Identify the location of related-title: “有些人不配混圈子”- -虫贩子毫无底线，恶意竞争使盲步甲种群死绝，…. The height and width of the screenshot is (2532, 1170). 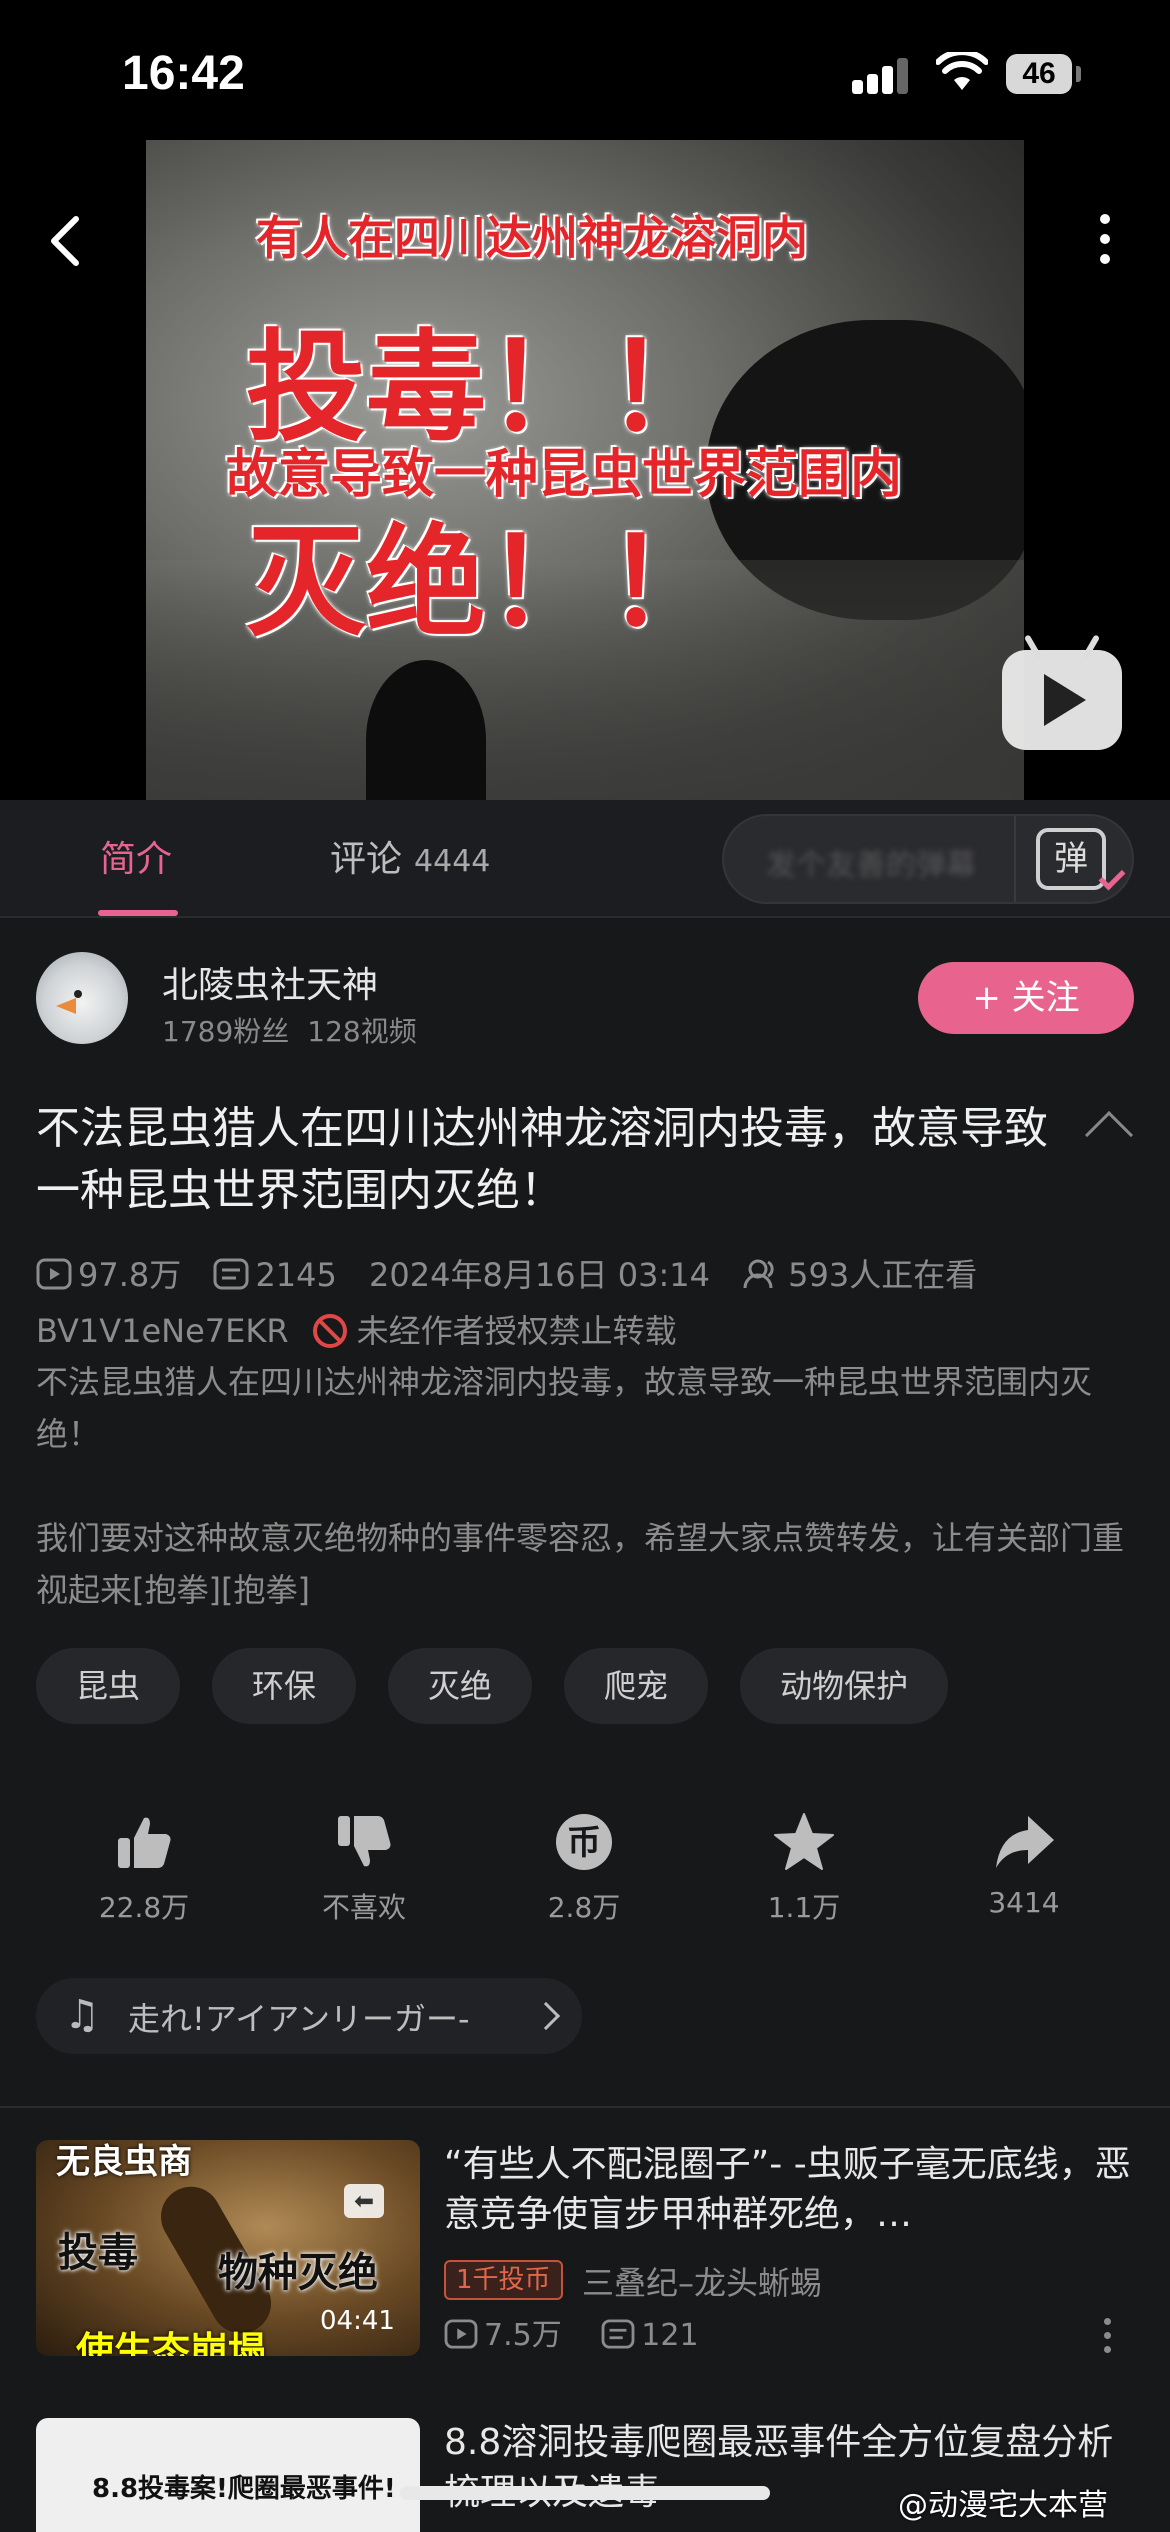
(792, 2190).